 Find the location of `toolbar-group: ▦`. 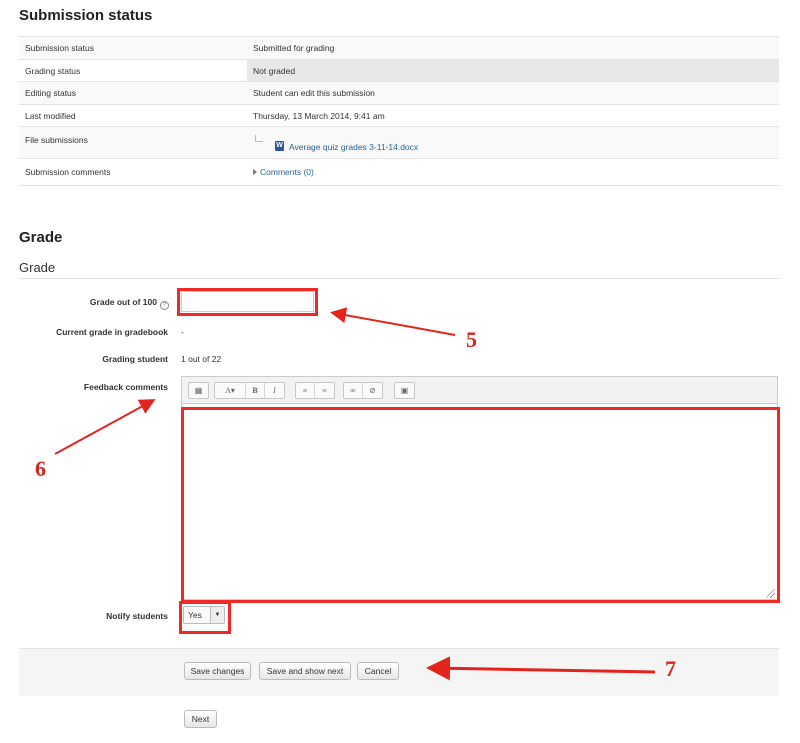

toolbar-group: ▦ is located at coordinates (198, 390).